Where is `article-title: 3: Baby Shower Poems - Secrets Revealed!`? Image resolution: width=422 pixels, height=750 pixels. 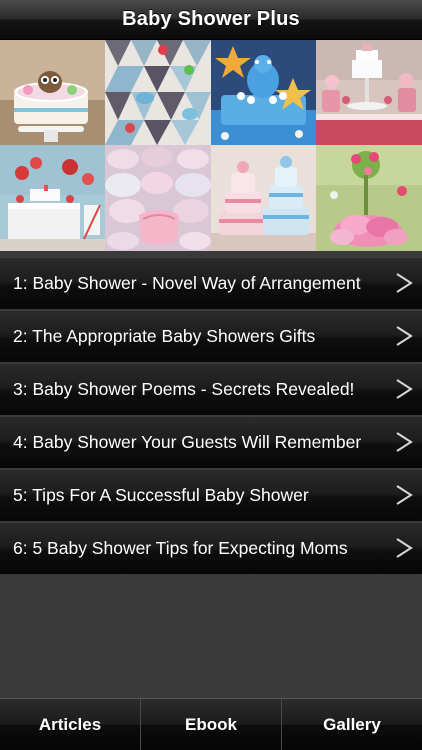
article-title: 3: Baby Shower Poems - Secrets Revealed! is located at coordinates (184, 389).